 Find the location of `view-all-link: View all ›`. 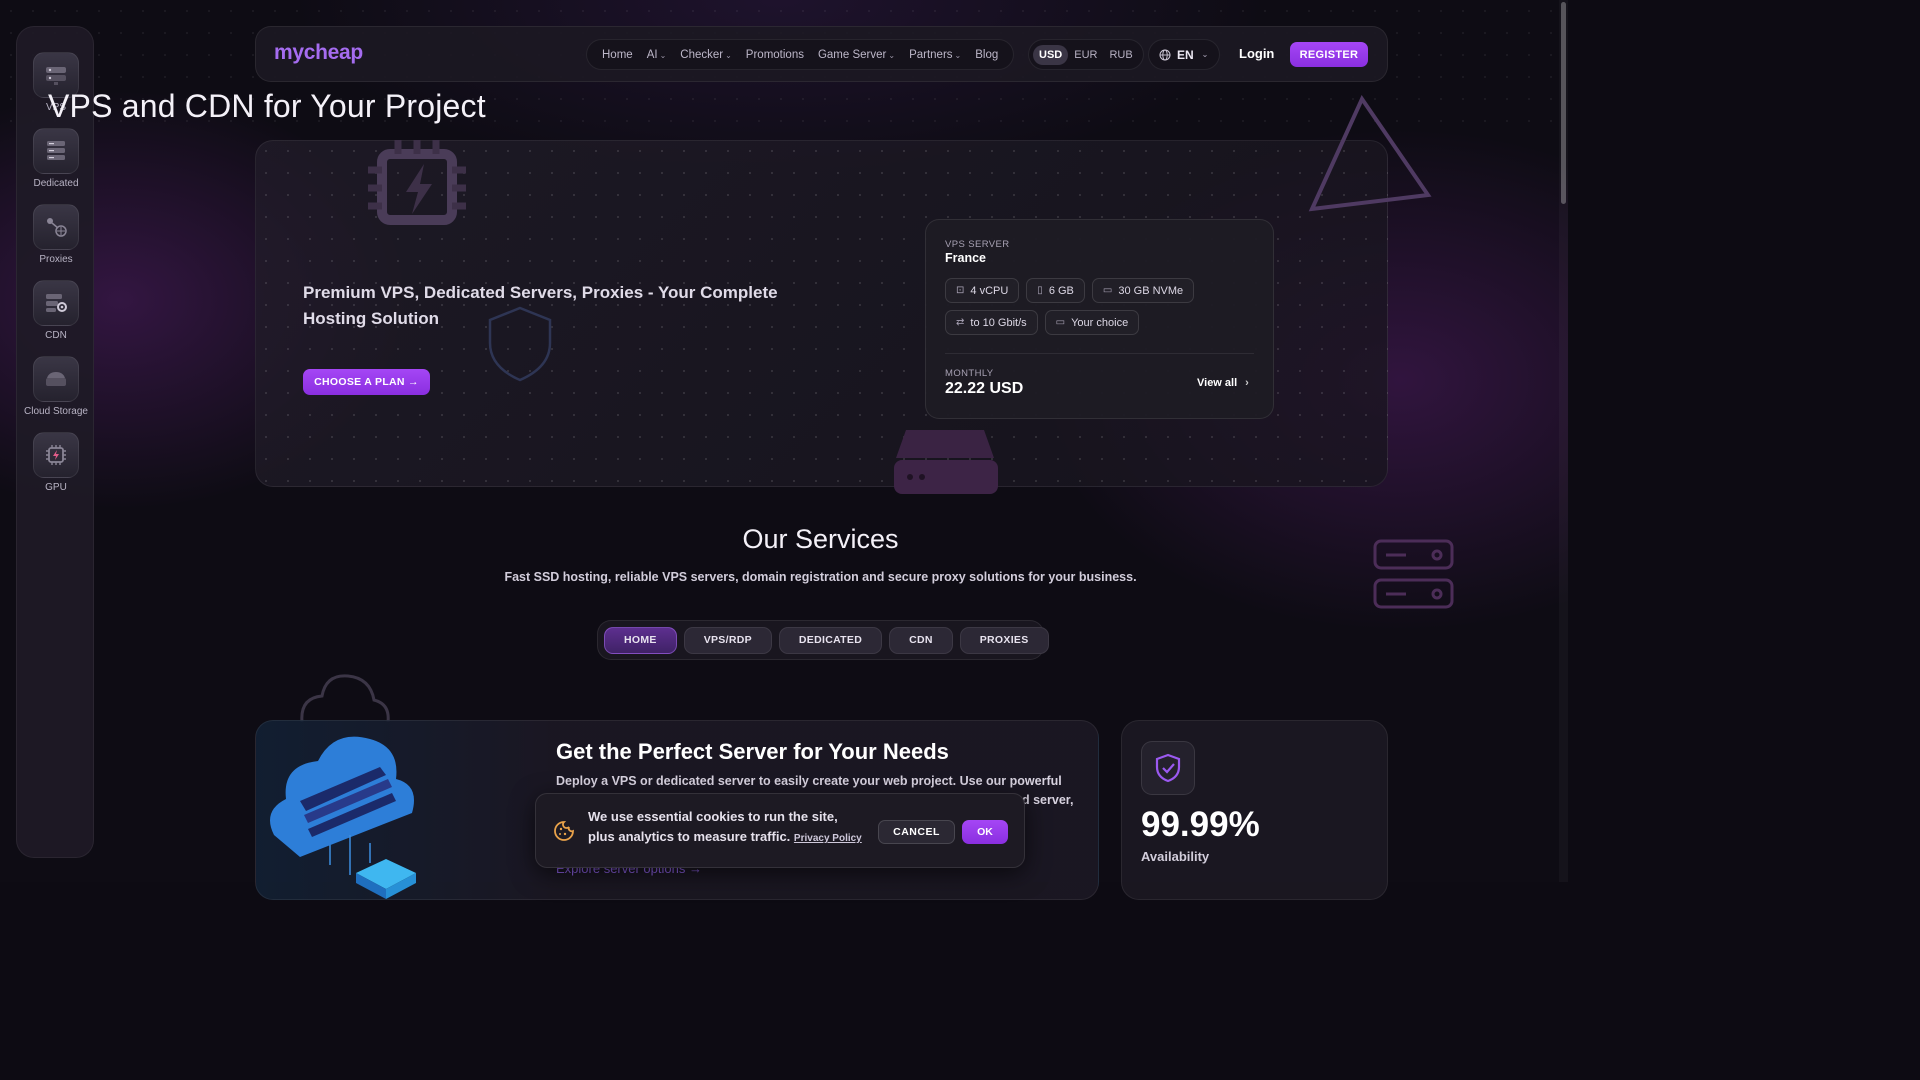

view-all-link: View all › is located at coordinates (1223, 383).